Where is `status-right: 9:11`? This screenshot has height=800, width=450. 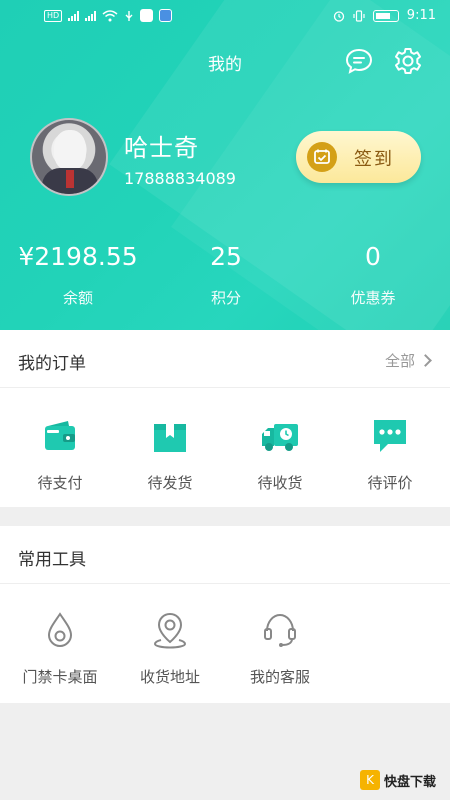
status-right: 9:11 is located at coordinates (384, 15).